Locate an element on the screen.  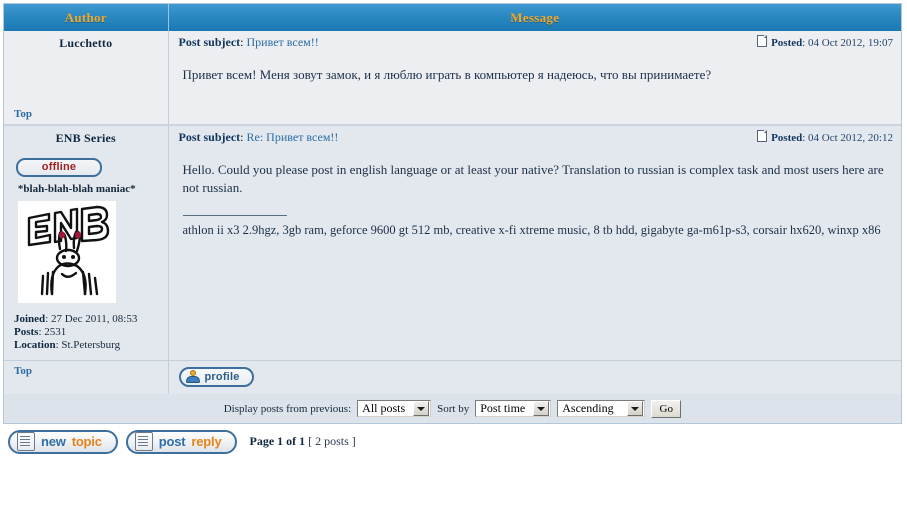
post-1-footer-row: Top is located at coordinates (452, 114).